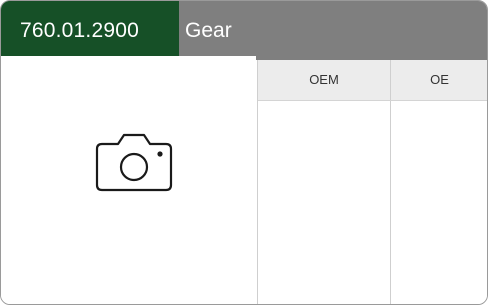  What do you see at coordinates (439, 79) in the screenshot?
I see `column-header-oe: OE` at bounding box center [439, 79].